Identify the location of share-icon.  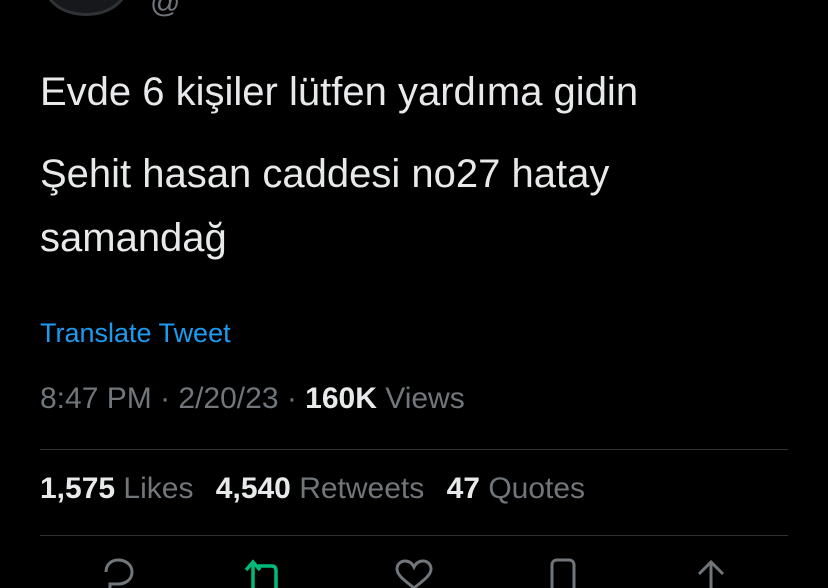
(711, 573).